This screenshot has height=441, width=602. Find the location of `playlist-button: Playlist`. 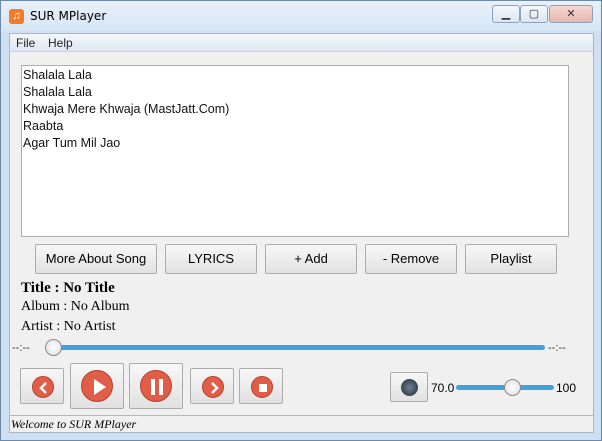

playlist-button: Playlist is located at coordinates (511, 259).